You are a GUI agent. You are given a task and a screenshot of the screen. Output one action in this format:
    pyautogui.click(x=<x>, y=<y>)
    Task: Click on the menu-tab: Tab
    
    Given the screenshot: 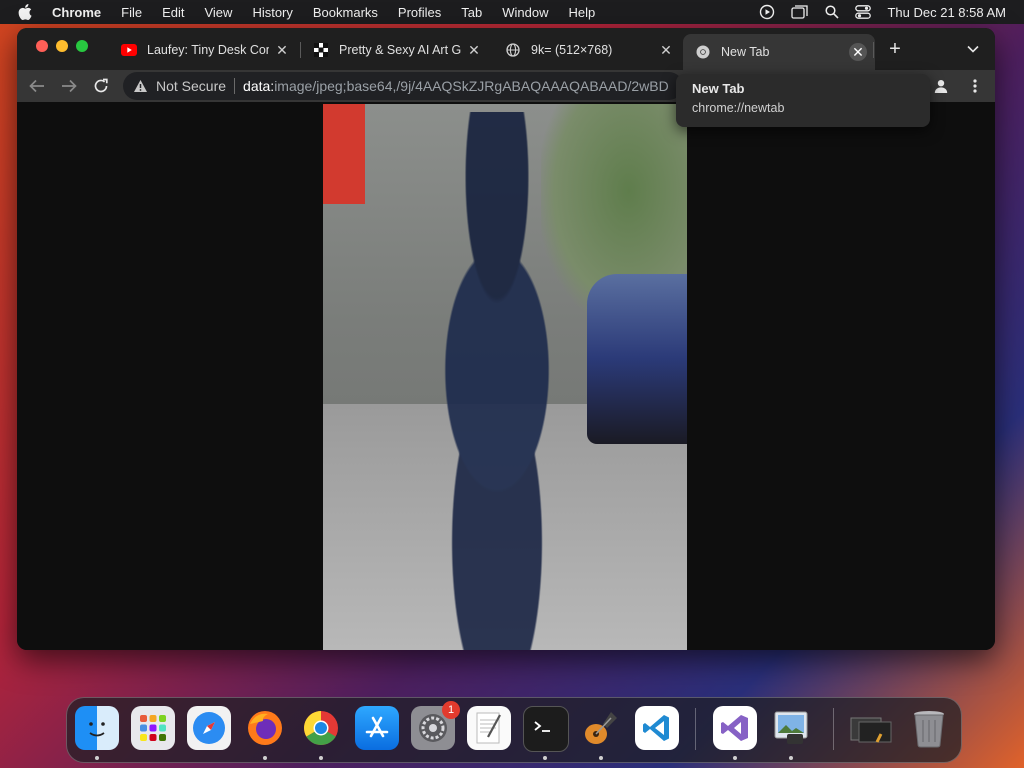 What is the action you would take?
    pyautogui.click(x=471, y=12)
    